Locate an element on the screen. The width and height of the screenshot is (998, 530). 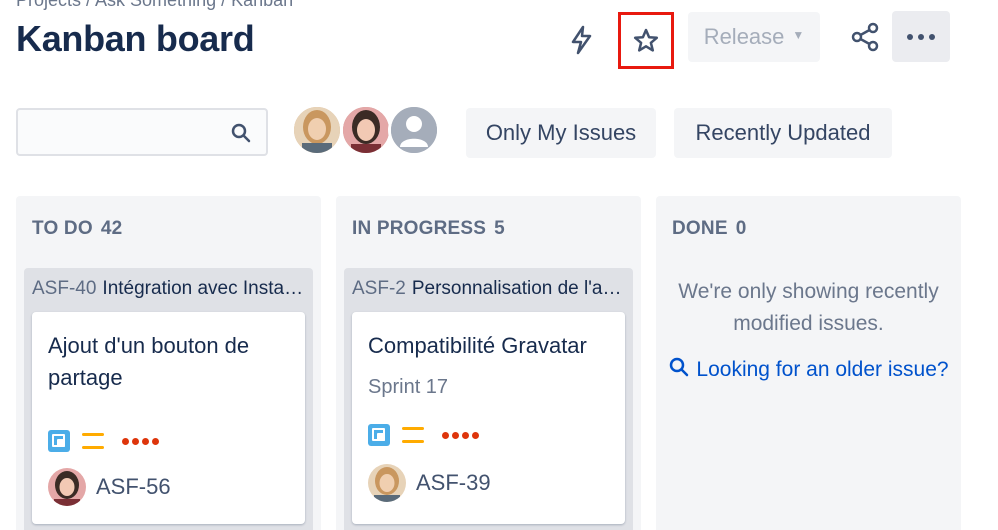
column-name: TO DO is located at coordinates (62, 228).